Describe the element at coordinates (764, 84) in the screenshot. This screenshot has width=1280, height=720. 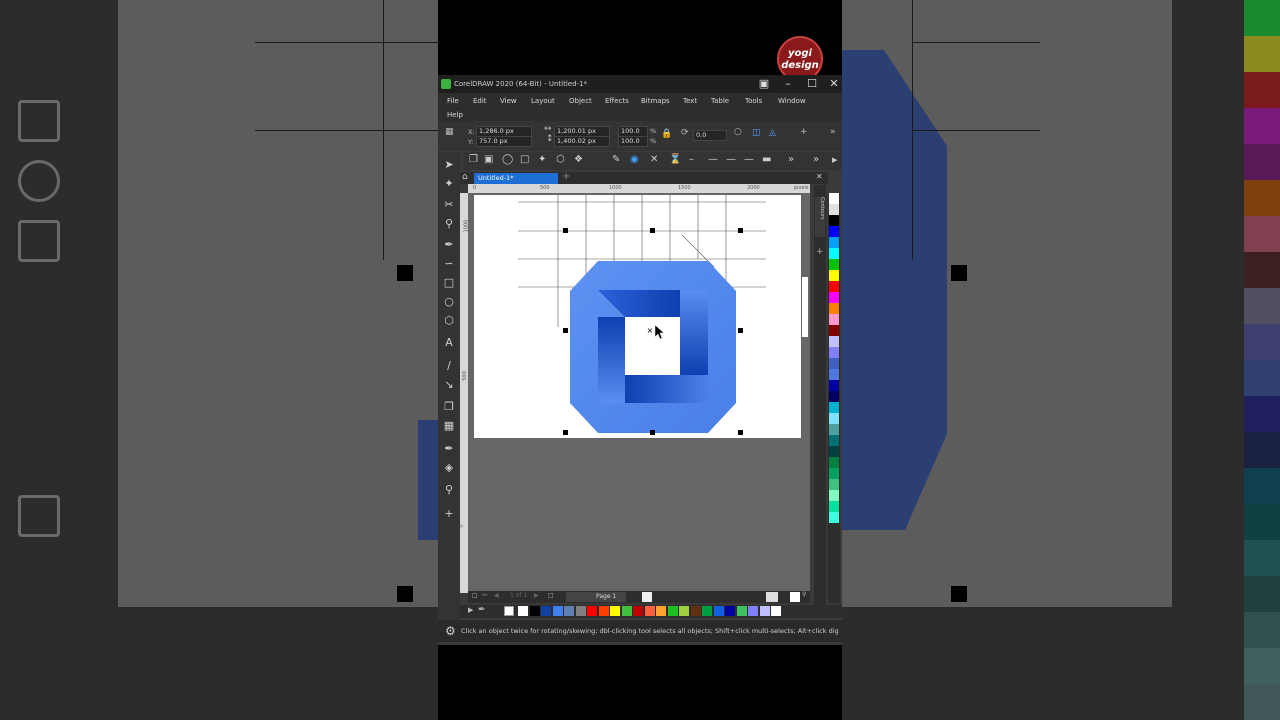
I see `account-icon: ▣` at that location.